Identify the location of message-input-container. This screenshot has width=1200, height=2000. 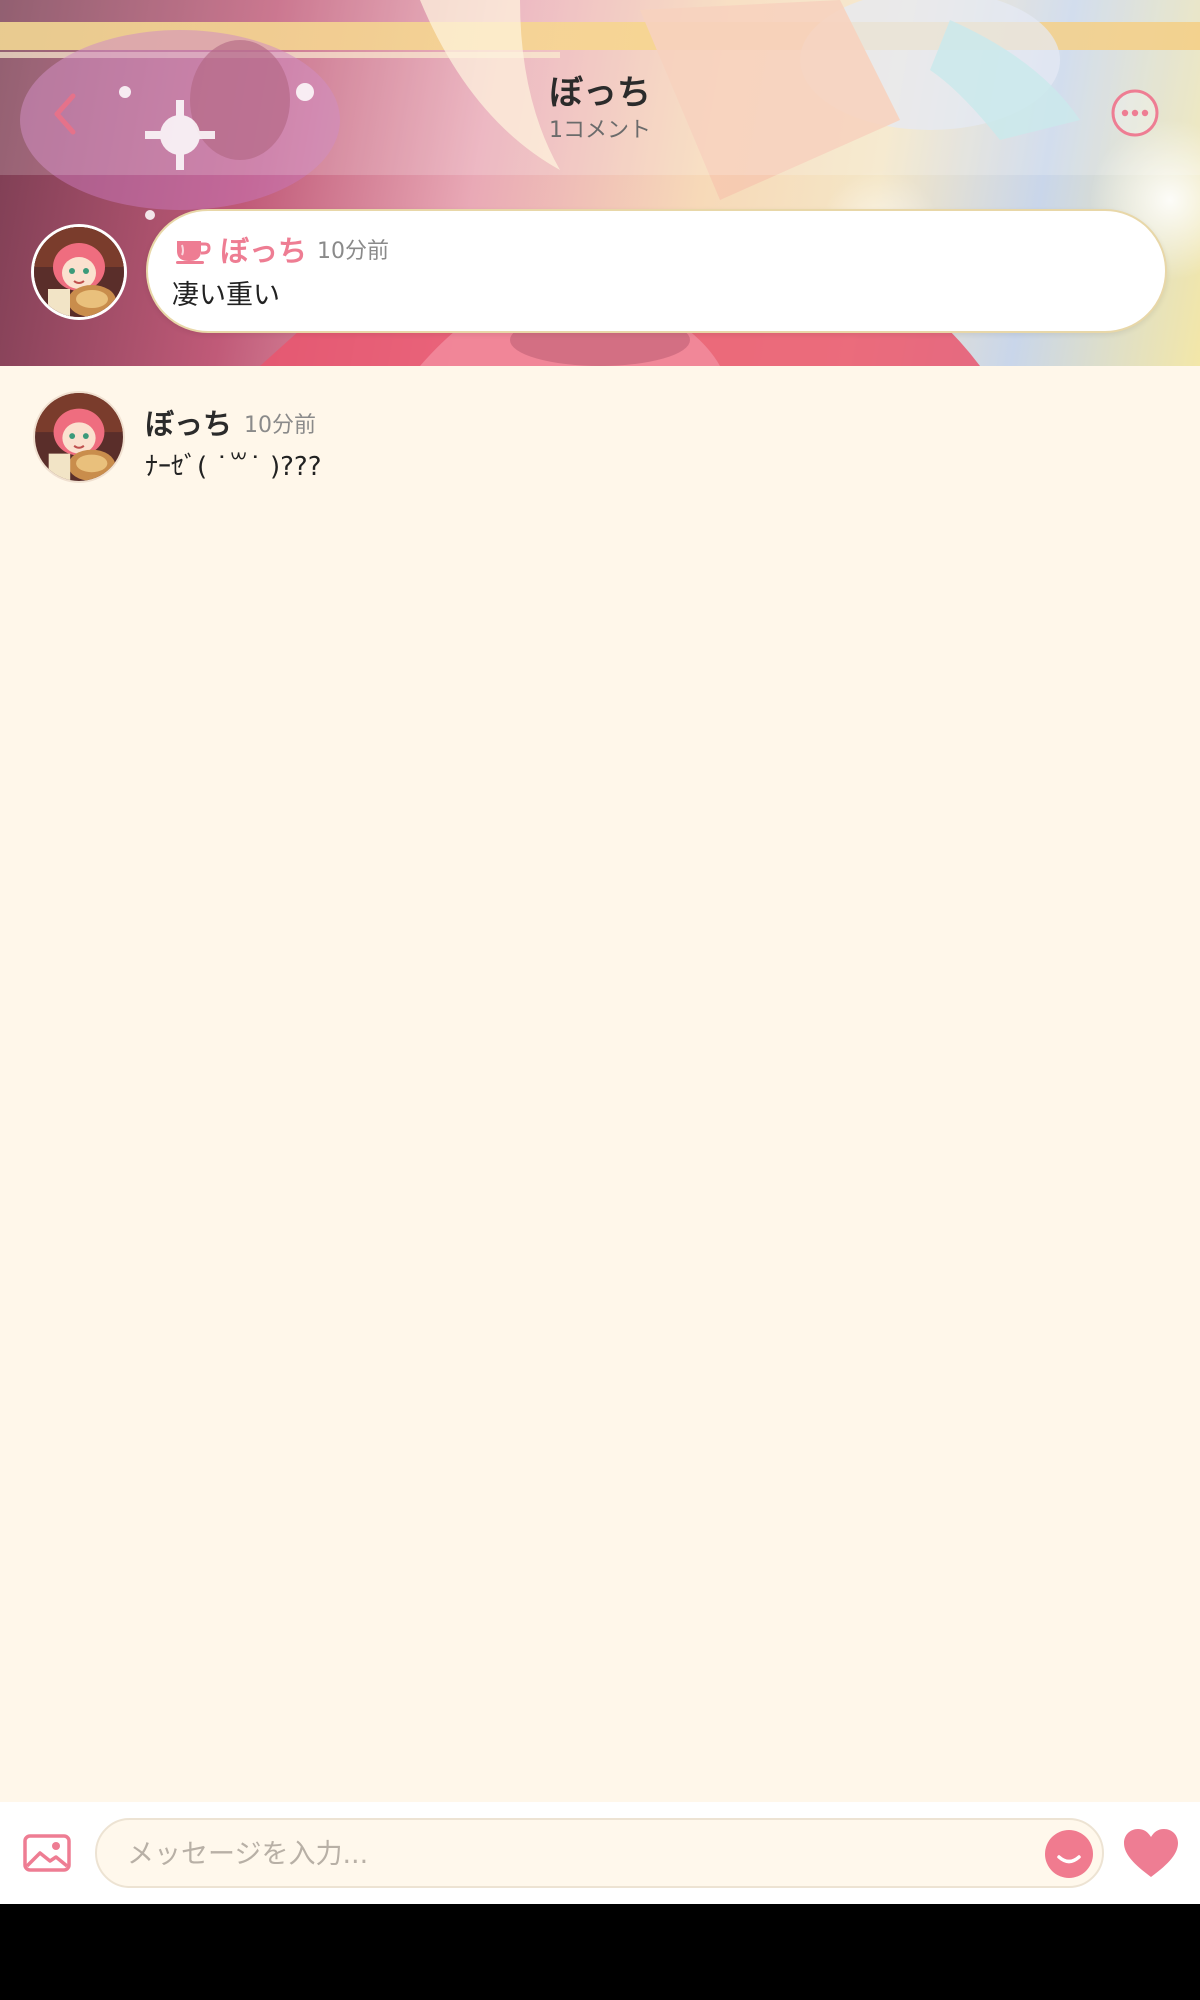
(599, 1853).